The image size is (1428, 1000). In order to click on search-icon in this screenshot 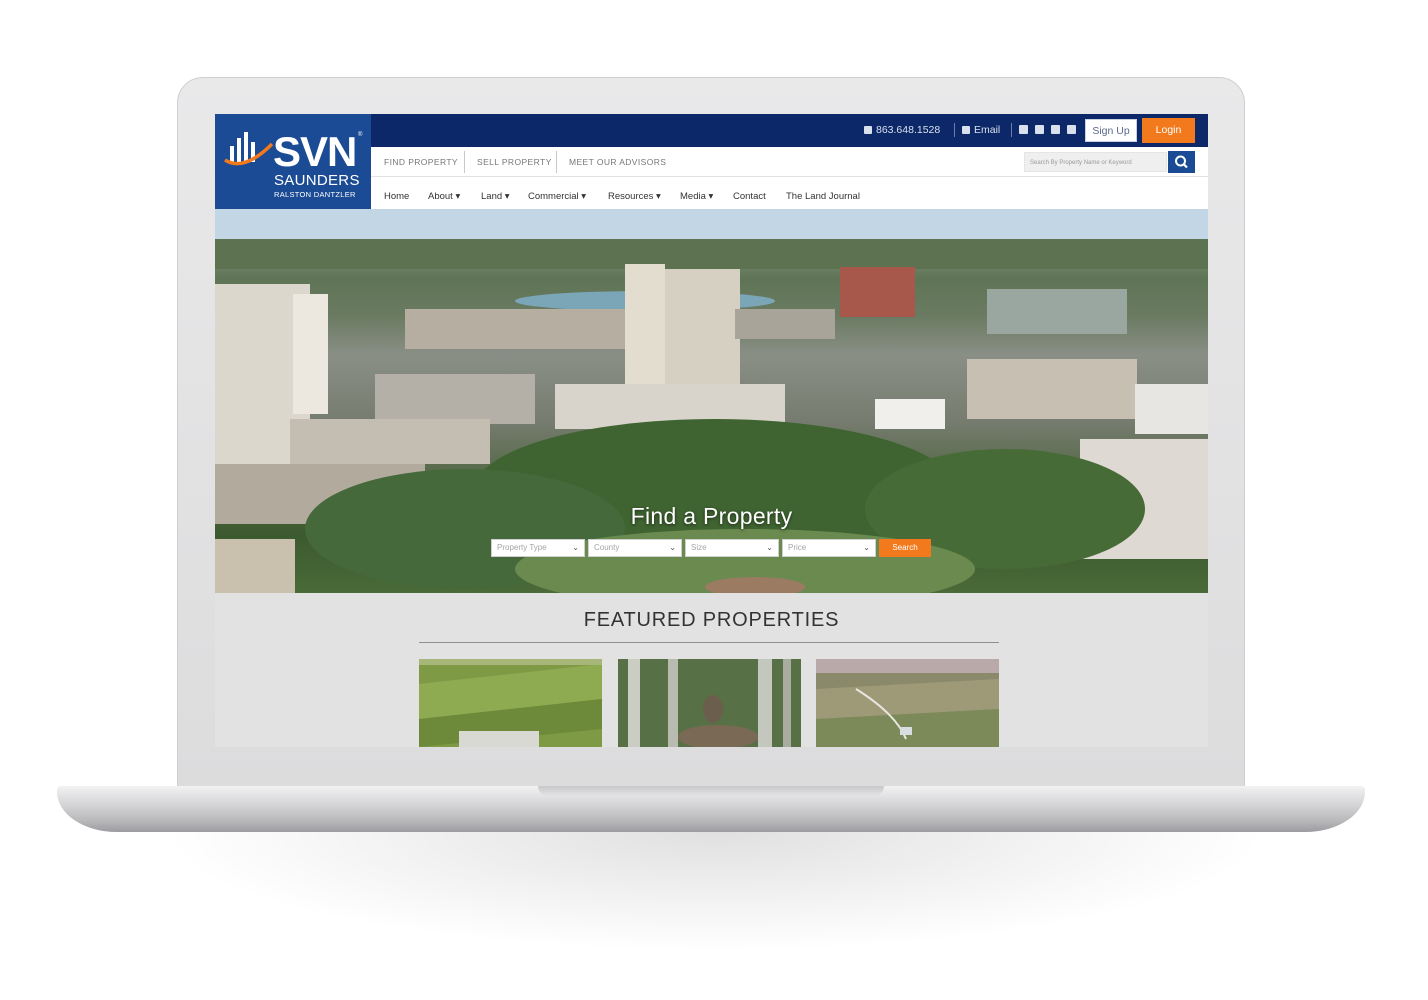, I will do `click(1181, 162)`.